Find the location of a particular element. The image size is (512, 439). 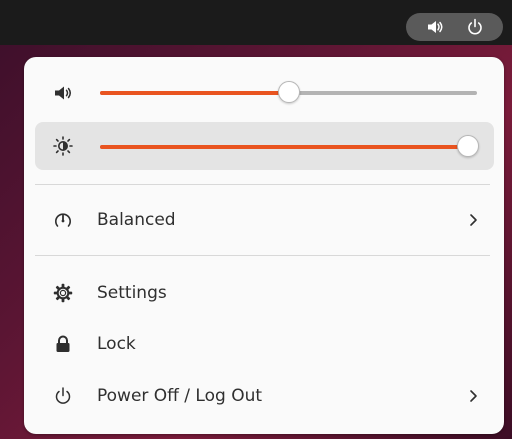

power-mode-item: Balanced is located at coordinates (264, 220).